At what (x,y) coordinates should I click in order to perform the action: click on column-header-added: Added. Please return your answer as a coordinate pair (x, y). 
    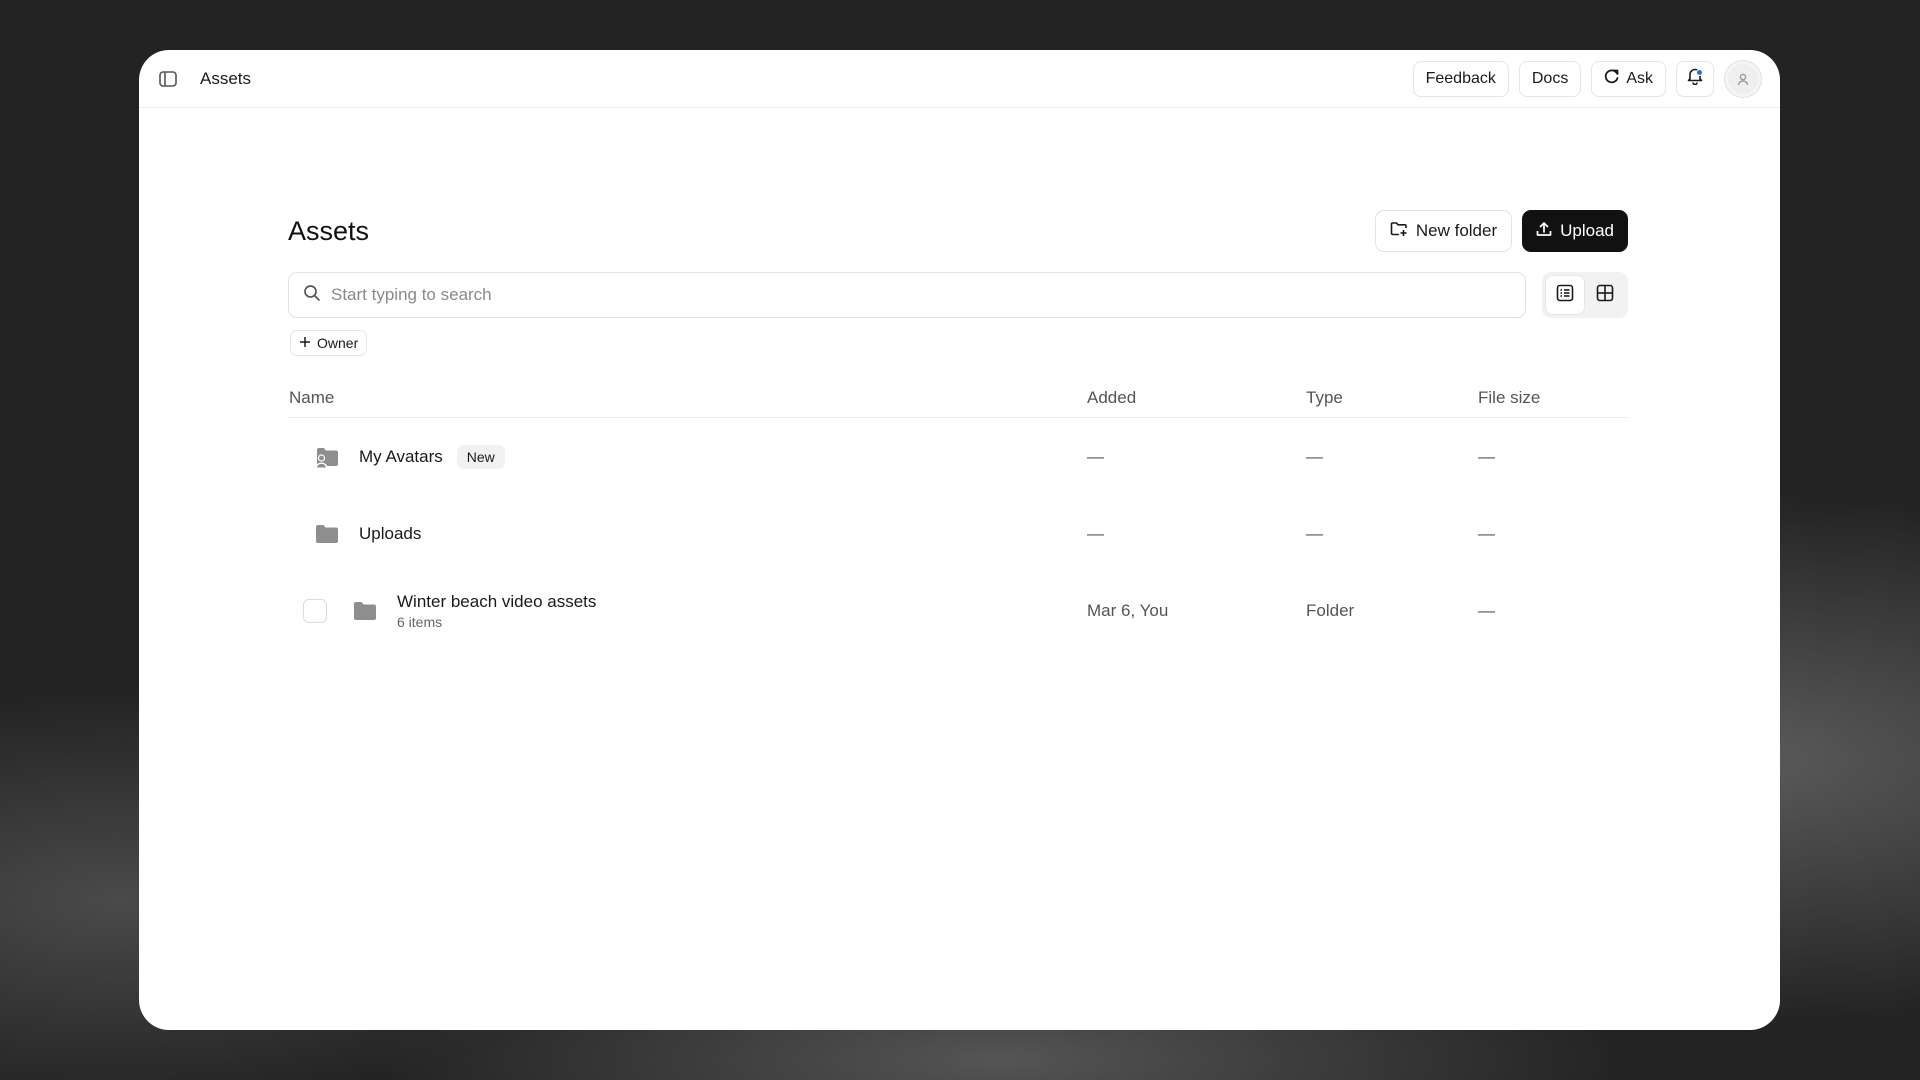
    Looking at the image, I should click on (1196, 398).